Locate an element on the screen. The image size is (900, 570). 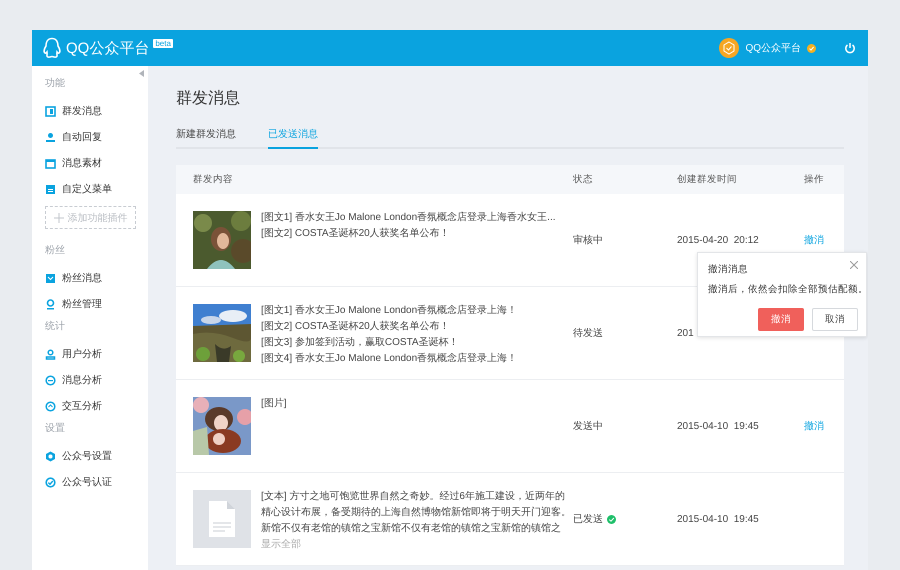
penguin-logo-icon is located at coordinates (52, 48).